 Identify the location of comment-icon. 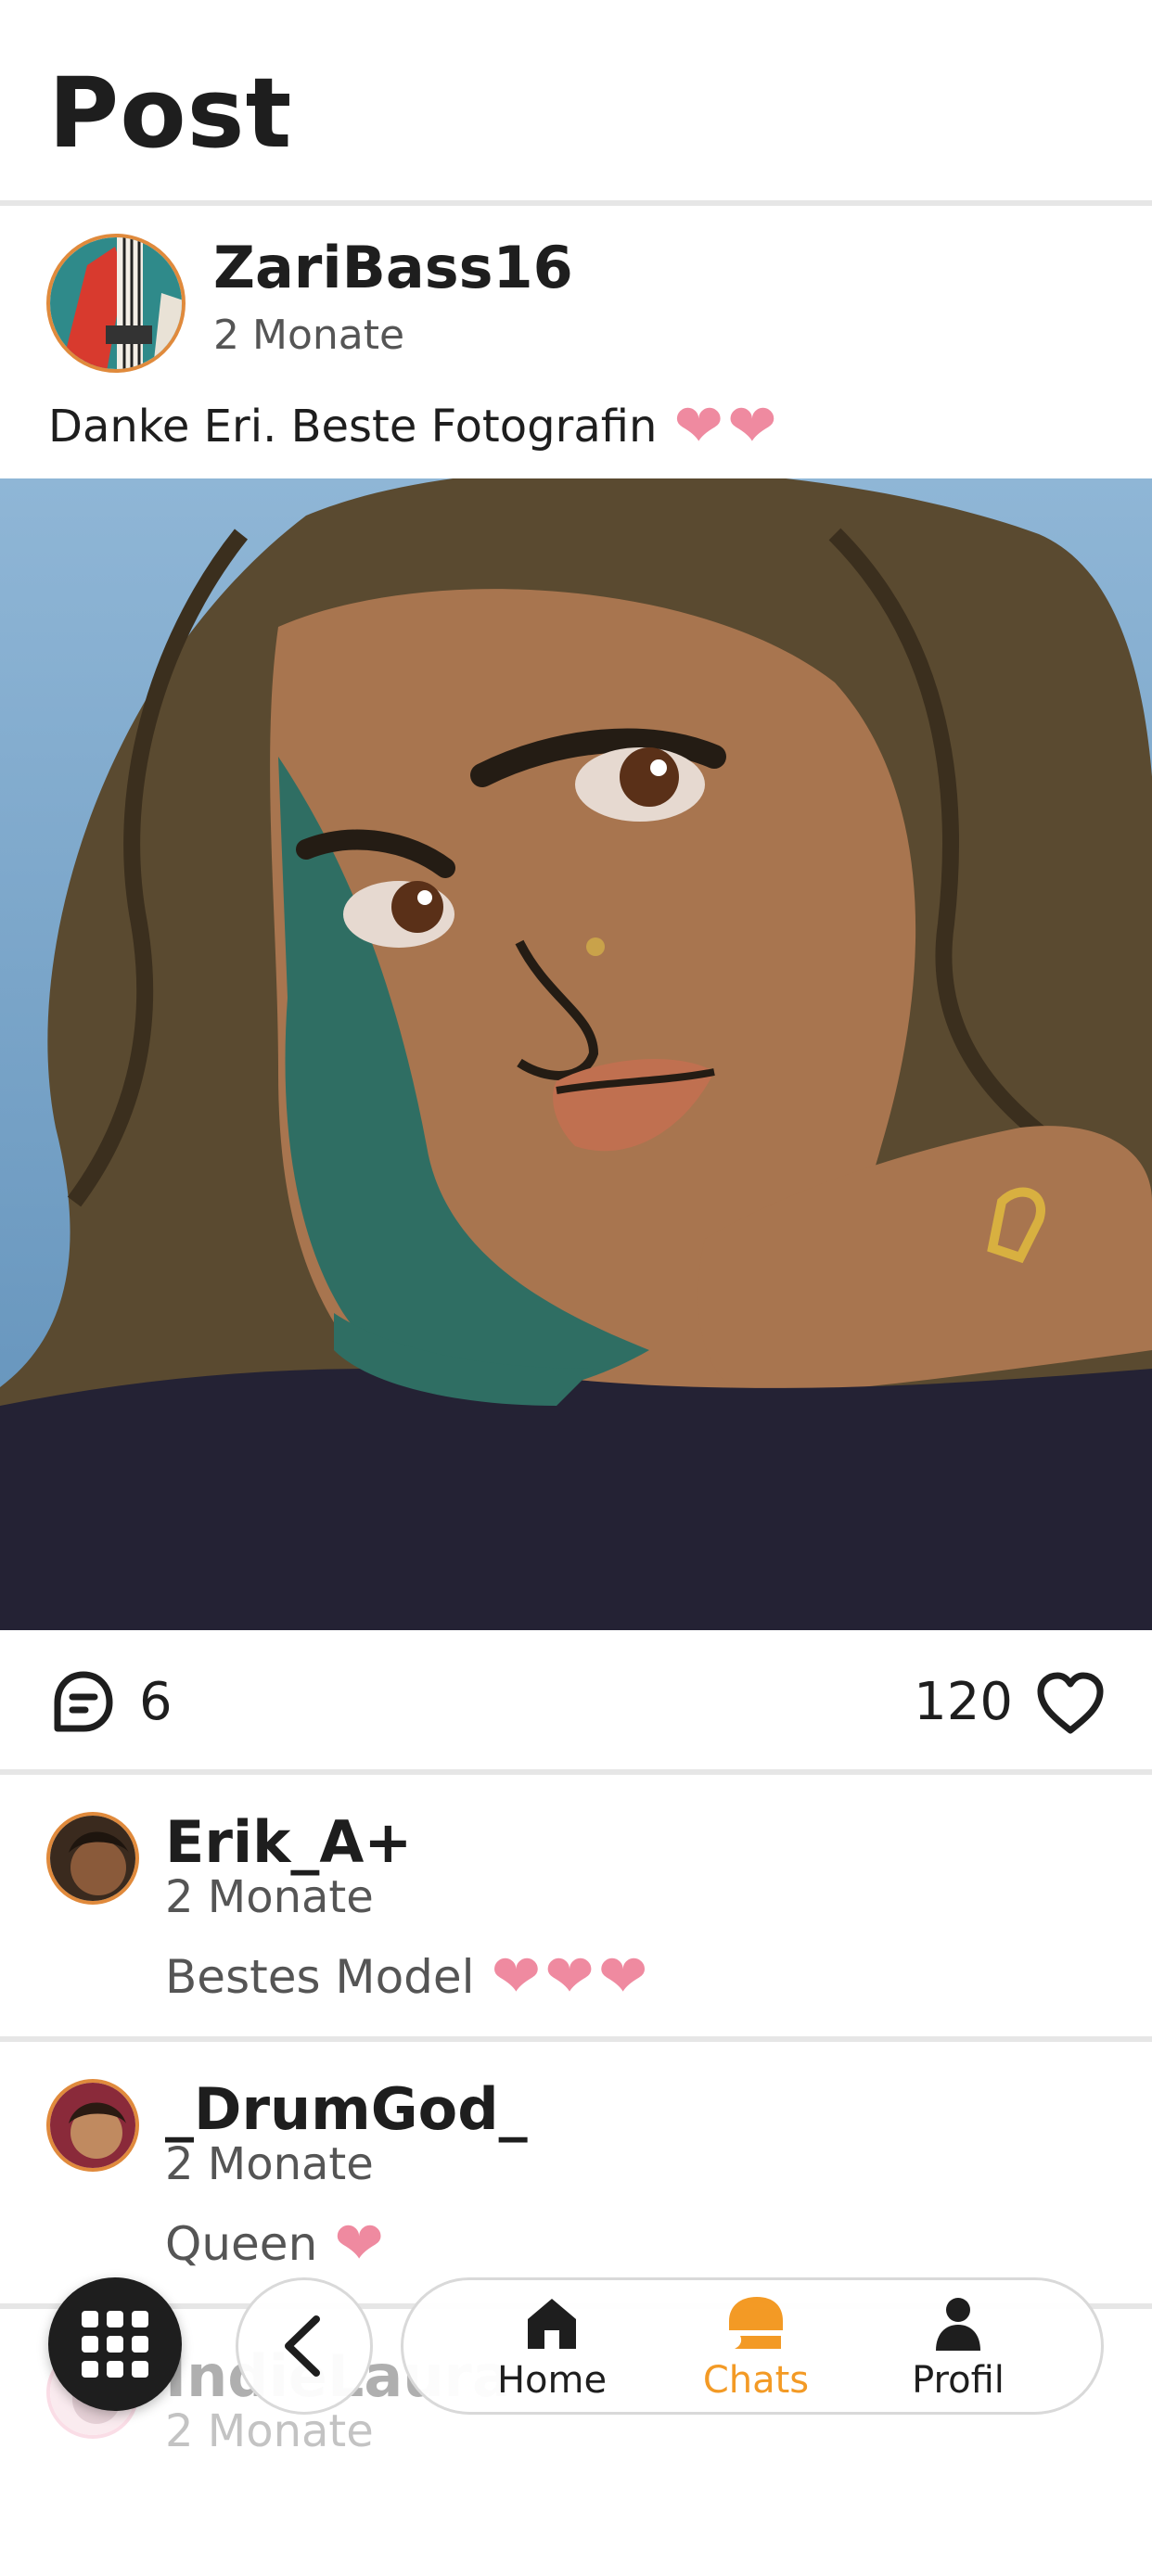
(83, 1704).